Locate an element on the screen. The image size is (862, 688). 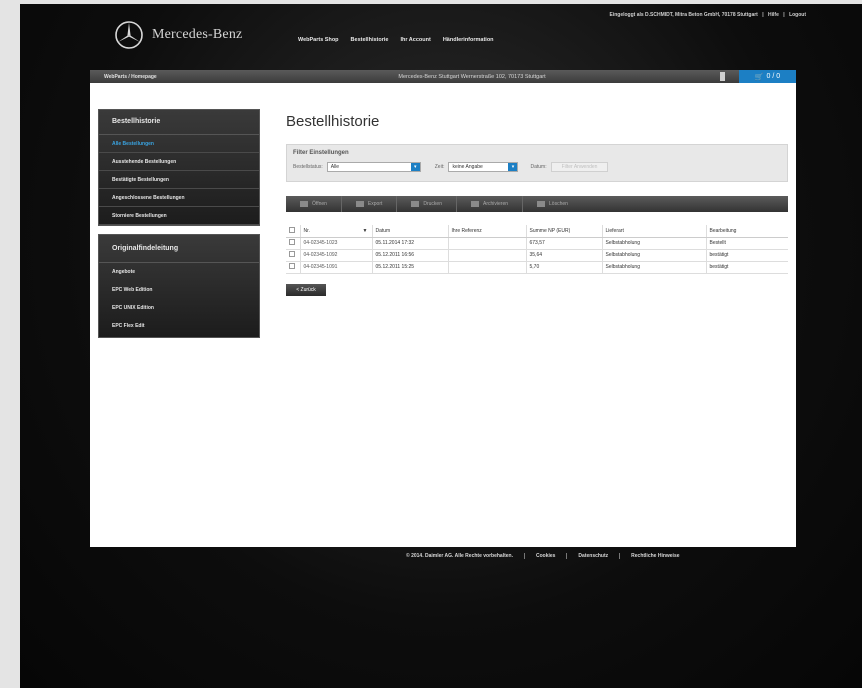
order-date: 05.12.2011 16:56 is located at coordinates (410, 255).